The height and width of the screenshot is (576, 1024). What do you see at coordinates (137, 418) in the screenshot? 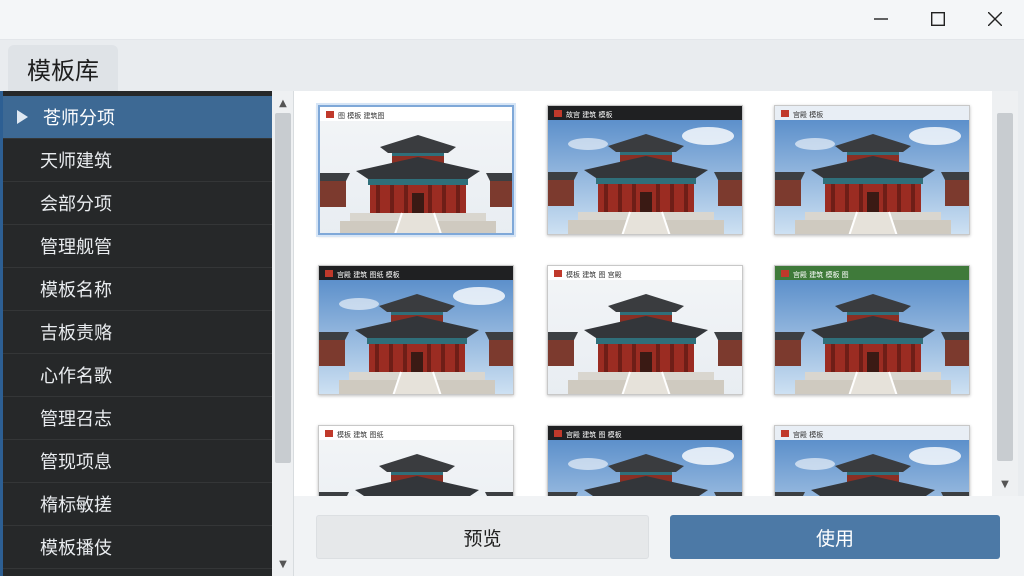
I see `sidebar-item: 管理召志` at bounding box center [137, 418].